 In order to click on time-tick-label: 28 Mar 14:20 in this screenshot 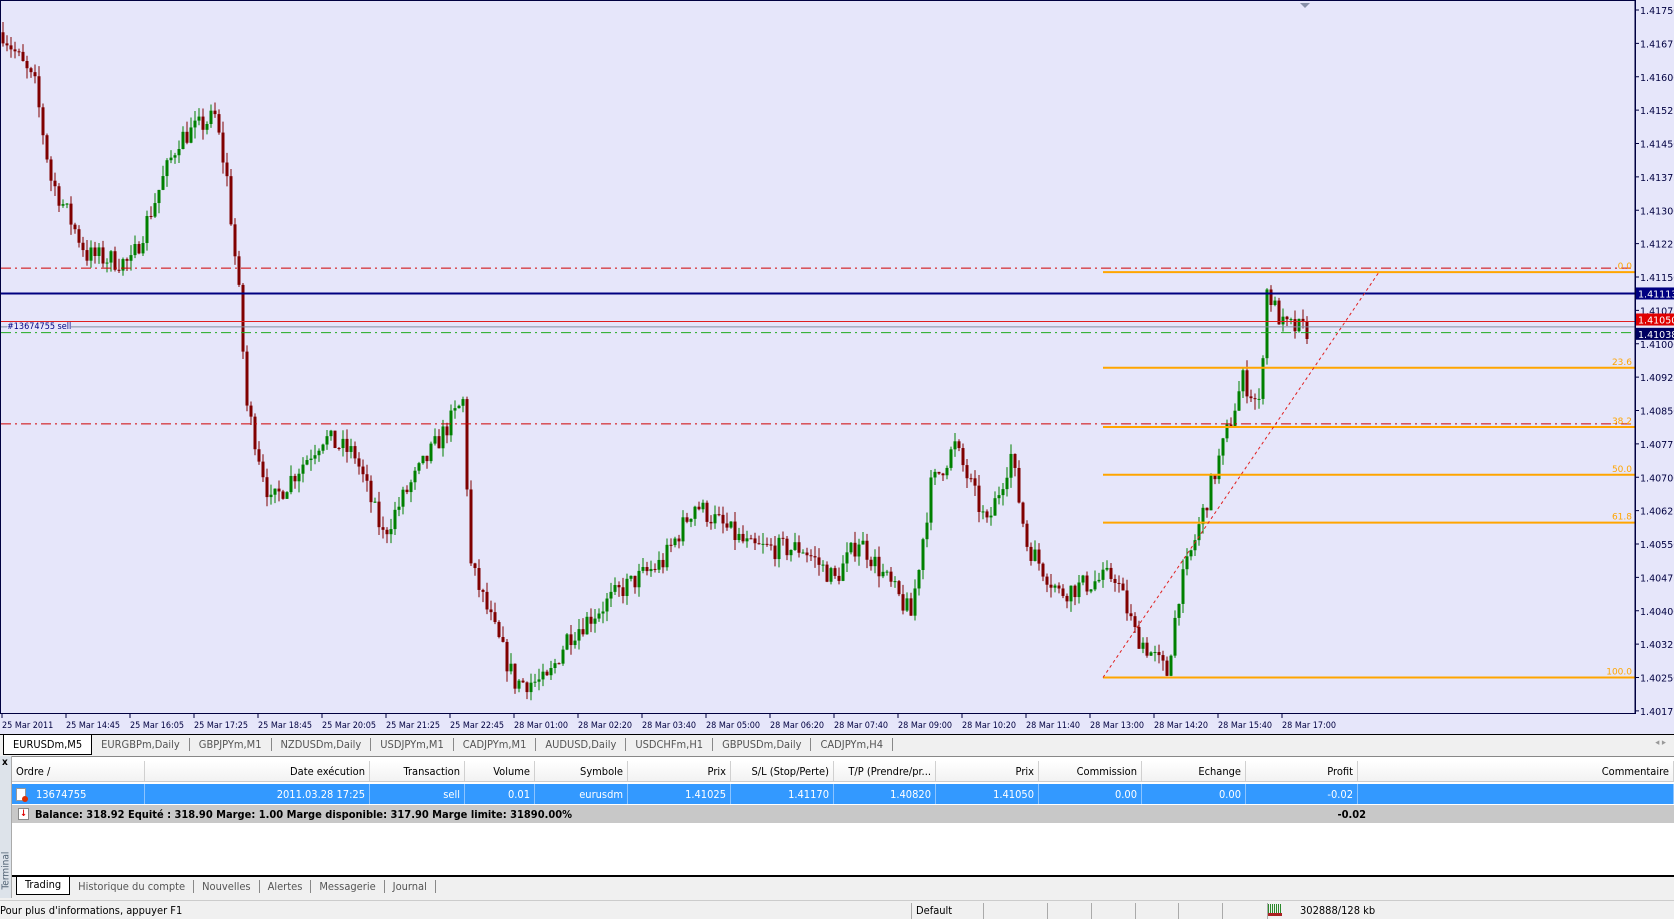, I will do `click(1181, 726)`.